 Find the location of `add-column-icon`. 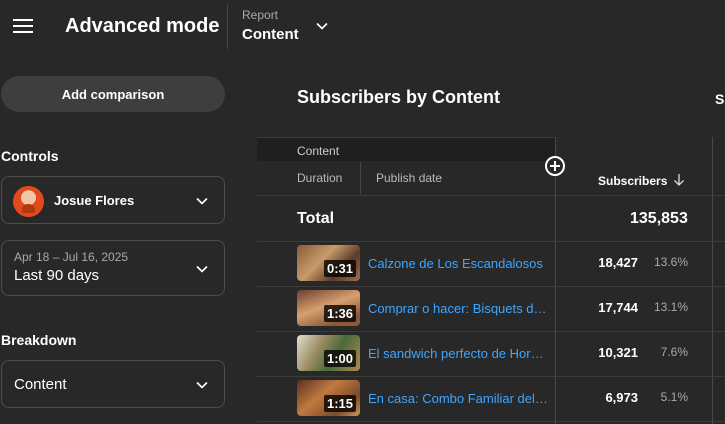

add-column-icon is located at coordinates (555, 166).